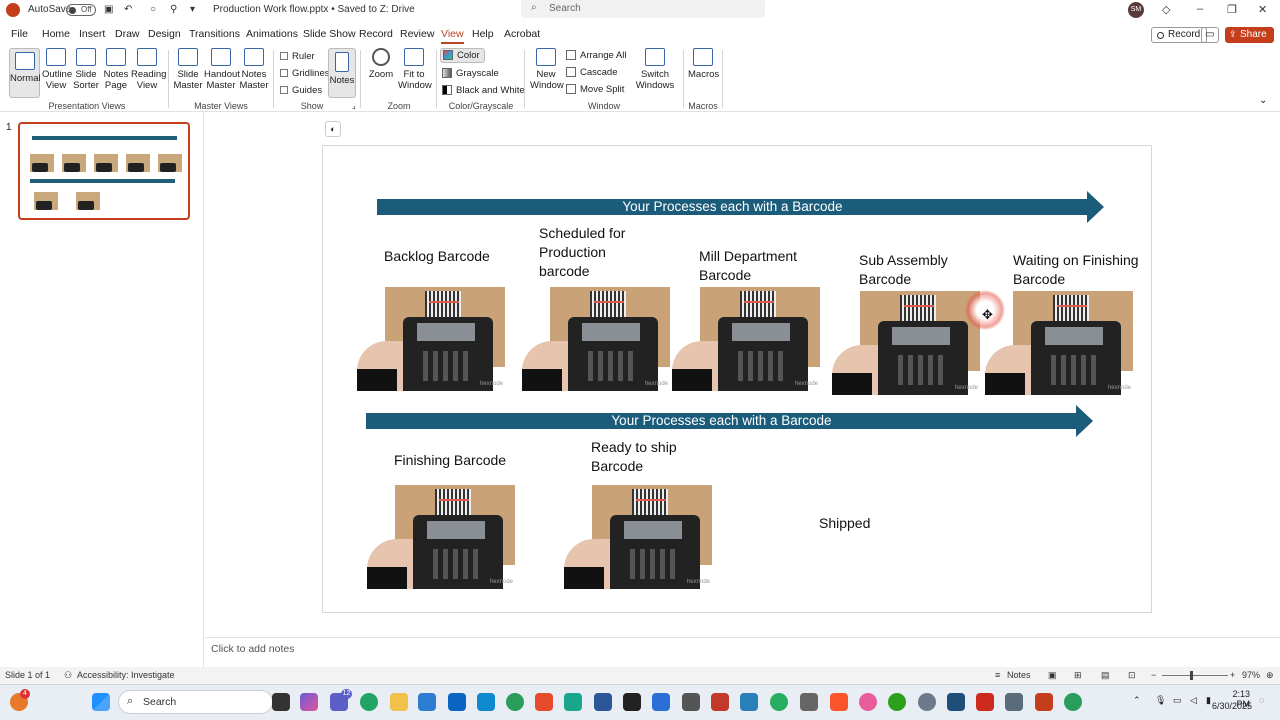 The height and width of the screenshot is (720, 1280). Describe the element at coordinates (457, 702) in the screenshot. I see `outlook-icon` at that location.